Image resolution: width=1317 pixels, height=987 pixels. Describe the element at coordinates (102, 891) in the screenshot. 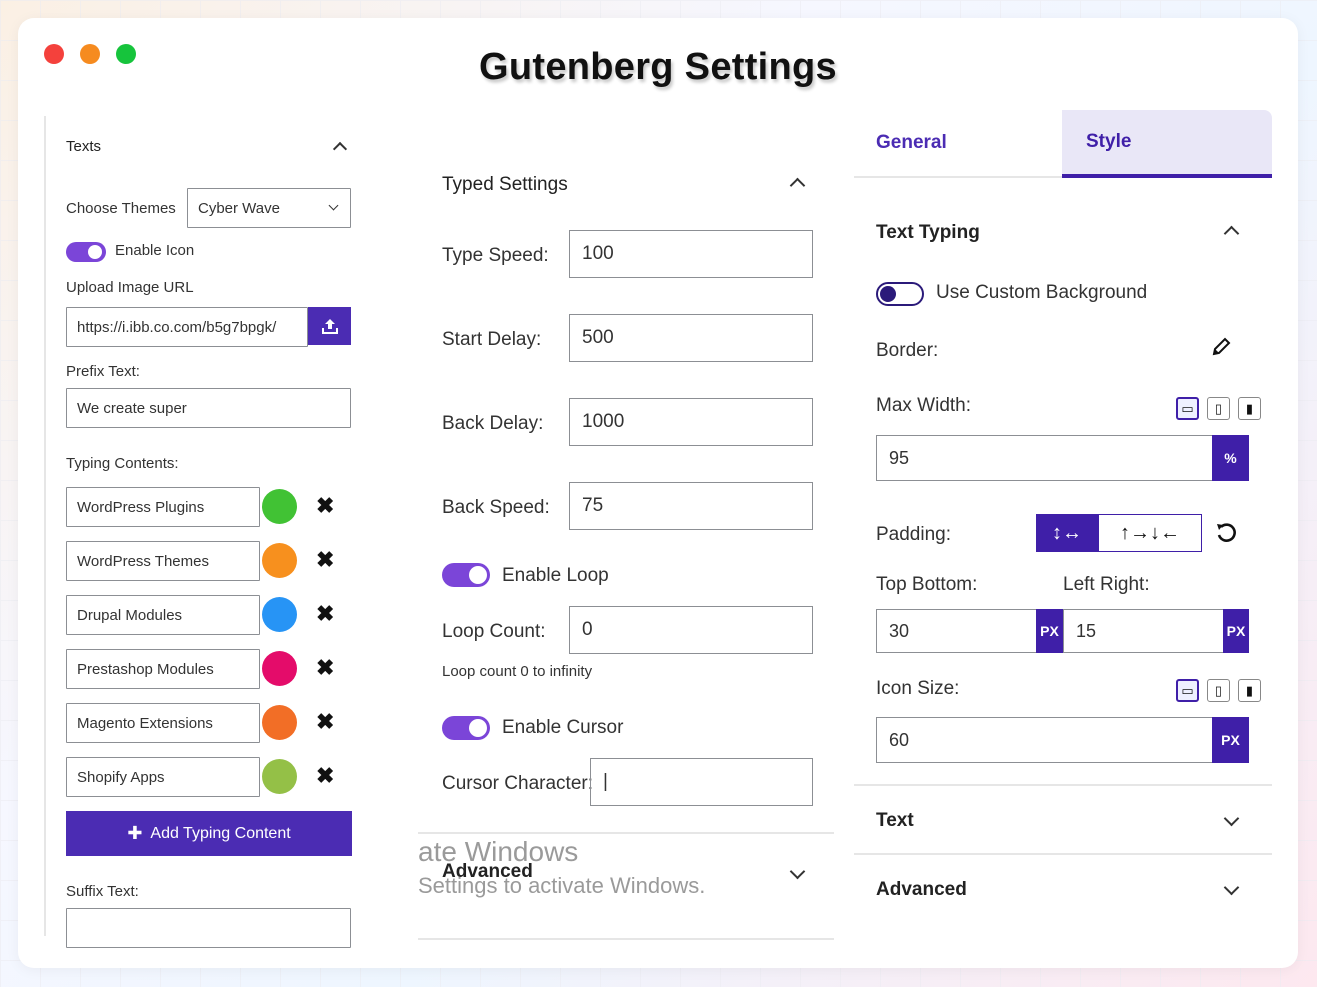

I see `suffix-text-label: Suffix Text:` at that location.